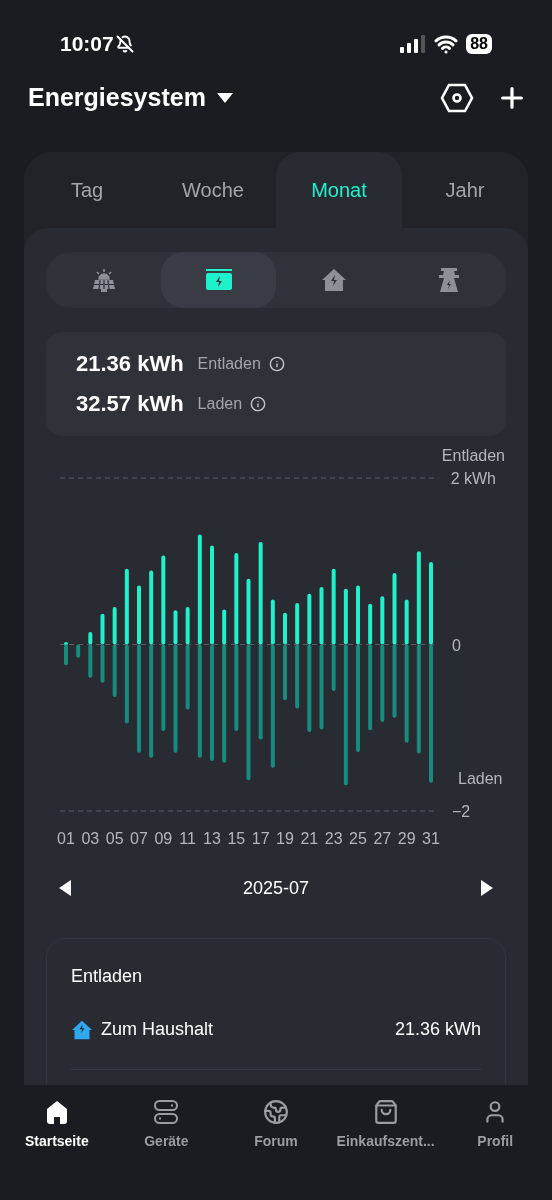  Describe the element at coordinates (57, 1127) in the screenshot. I see `nav-tab: Startseite` at that location.